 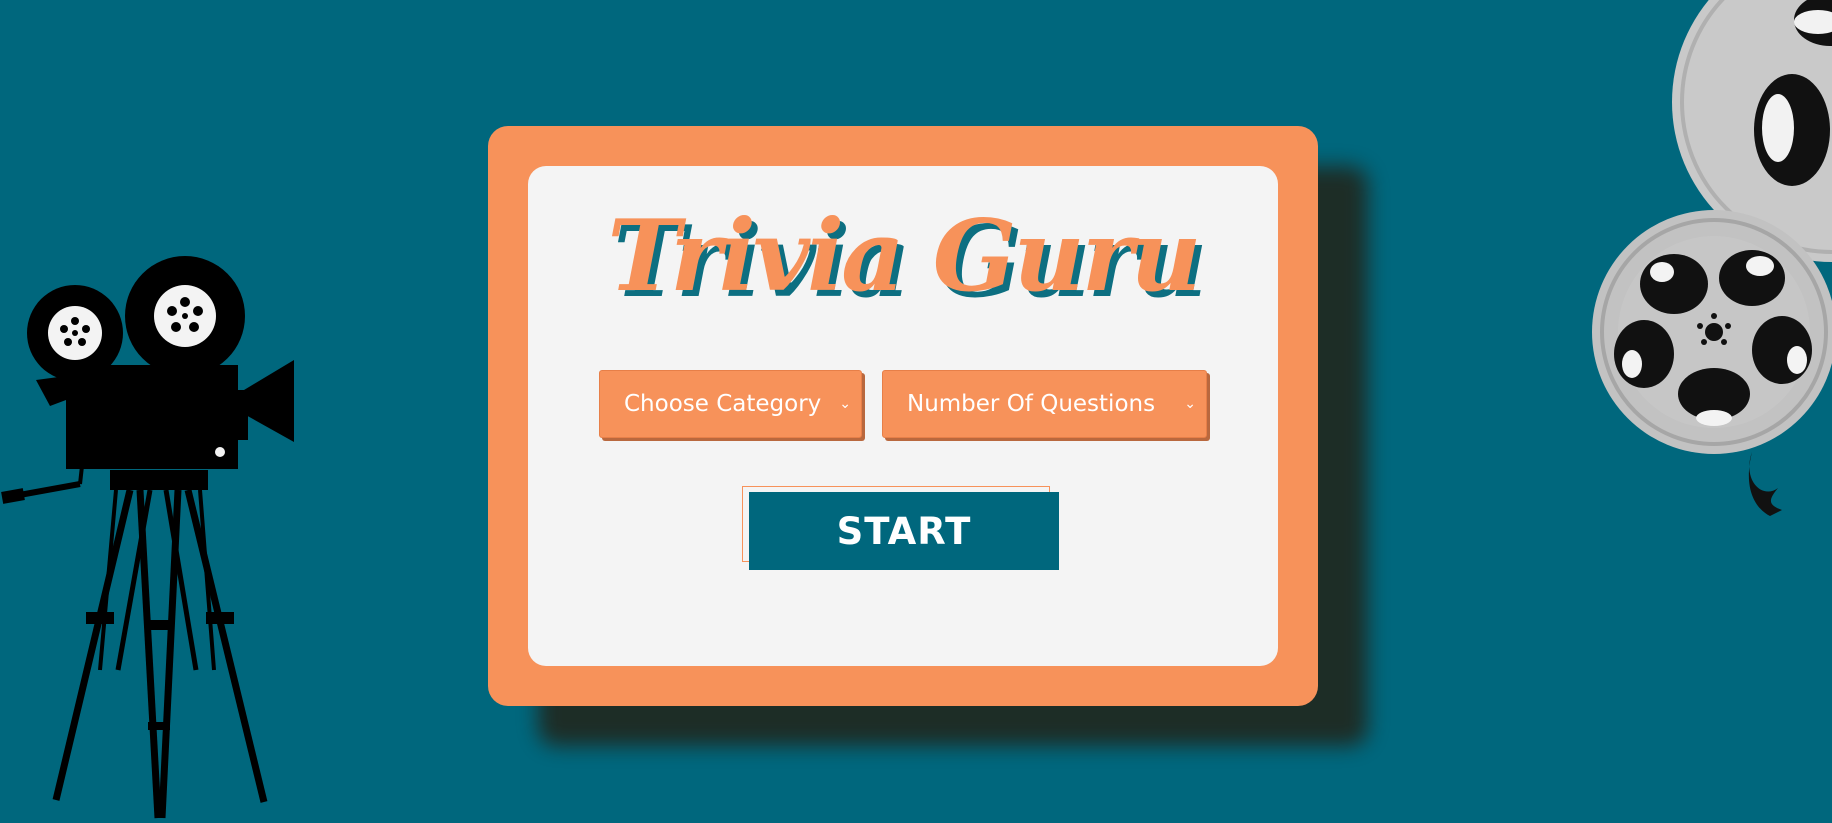 What do you see at coordinates (1031, 404) in the screenshot?
I see `questions-select-label: Number Of Questions` at bounding box center [1031, 404].